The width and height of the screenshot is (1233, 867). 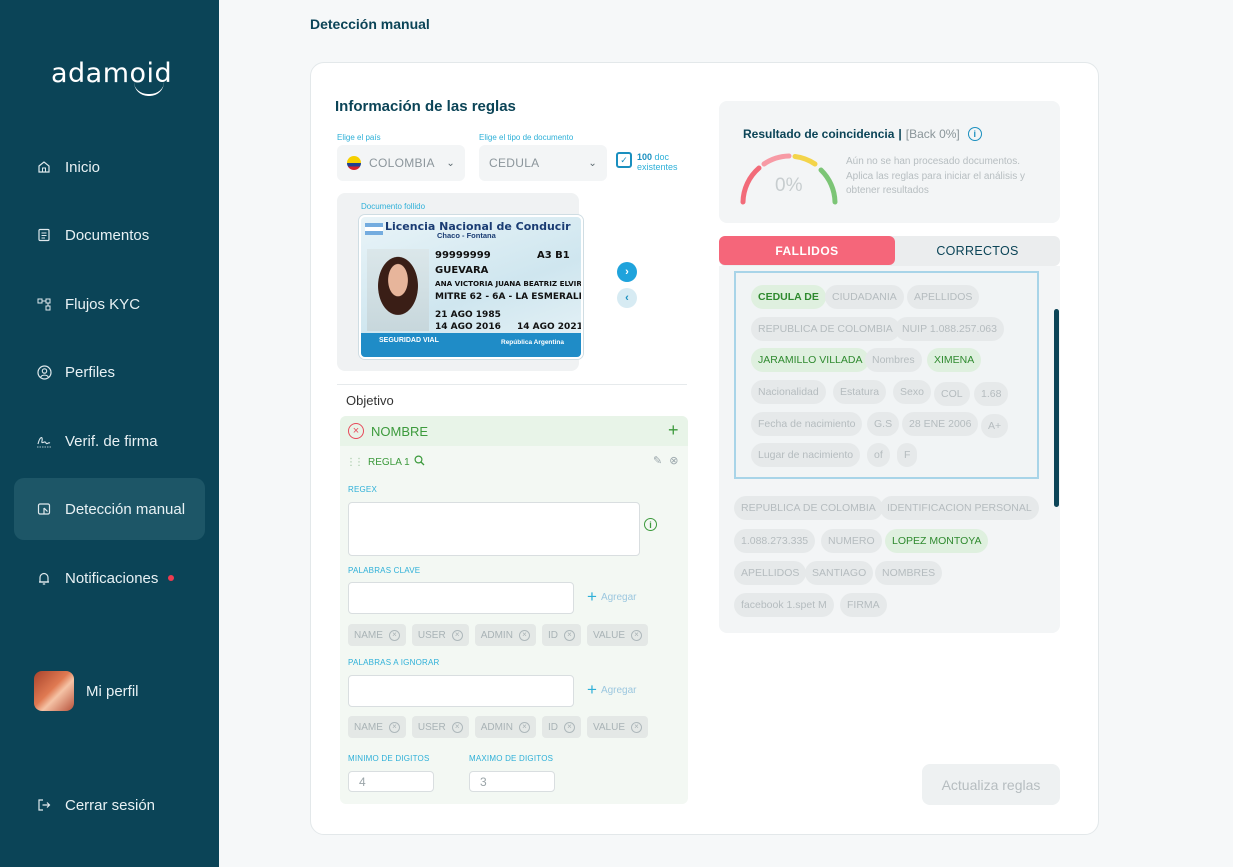 What do you see at coordinates (949, 329) in the screenshot?
I see `ocr-tag: NUIP 1.088.257.063` at bounding box center [949, 329].